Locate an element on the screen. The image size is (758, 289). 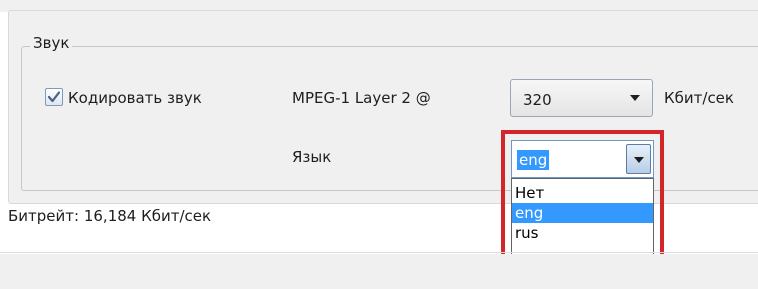
bitrate-unit-label: Кбит/сек is located at coordinates (699, 98).